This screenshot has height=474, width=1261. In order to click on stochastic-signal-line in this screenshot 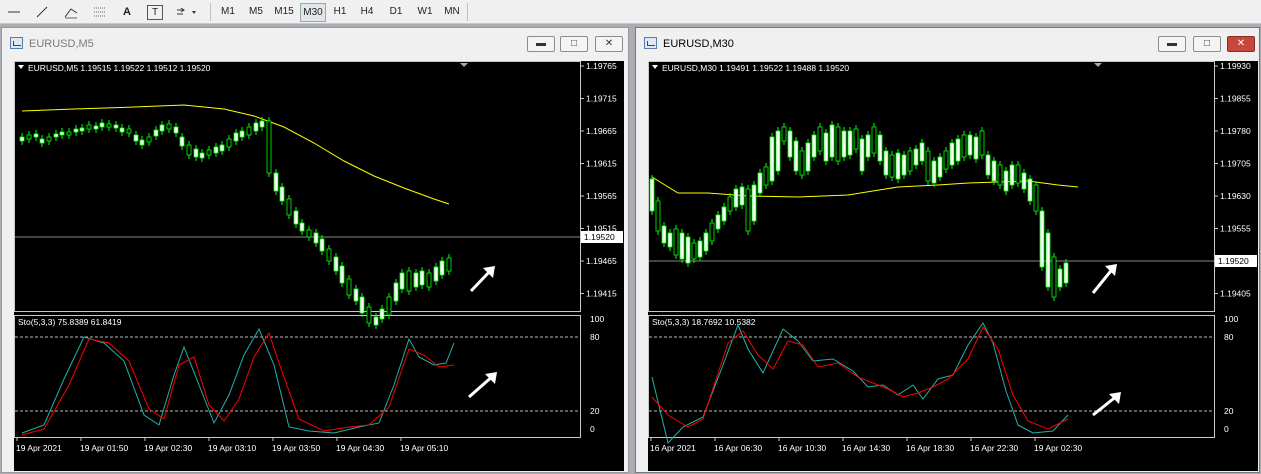, I will do `click(860, 377)`.